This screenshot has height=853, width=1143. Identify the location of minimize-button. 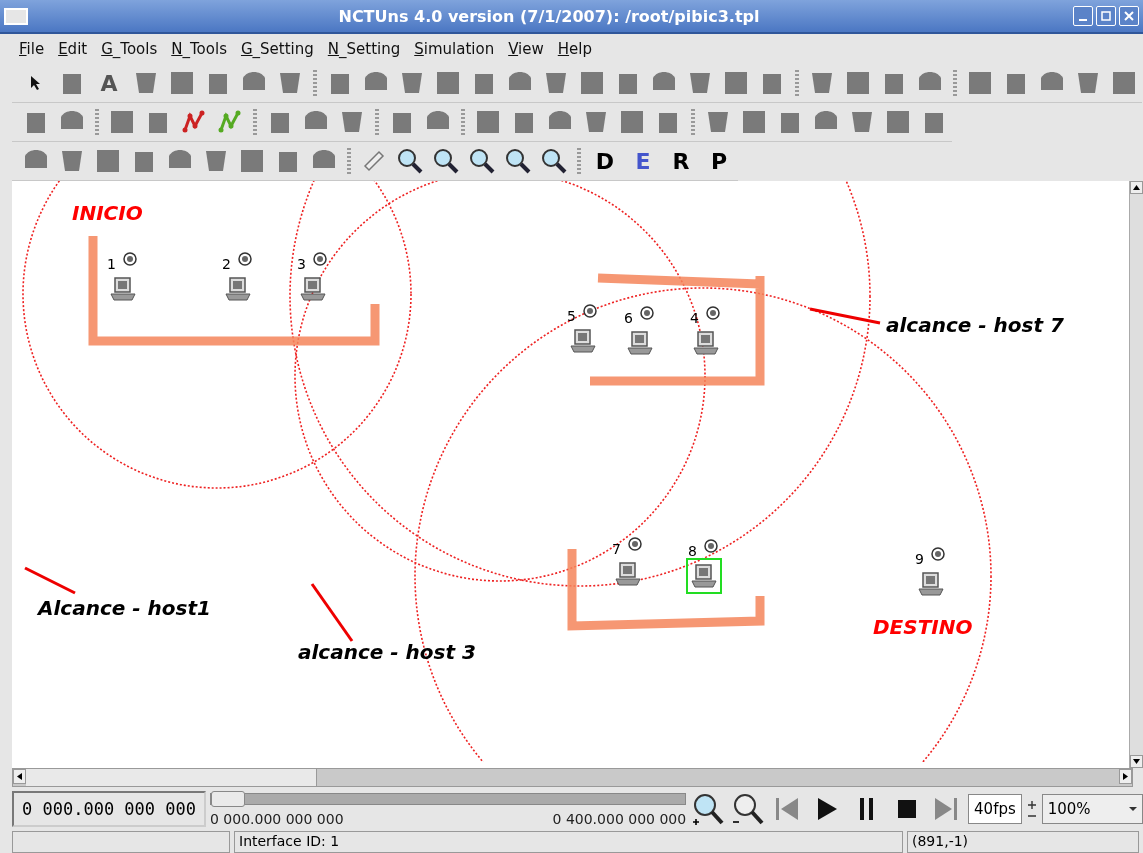
(1083, 16).